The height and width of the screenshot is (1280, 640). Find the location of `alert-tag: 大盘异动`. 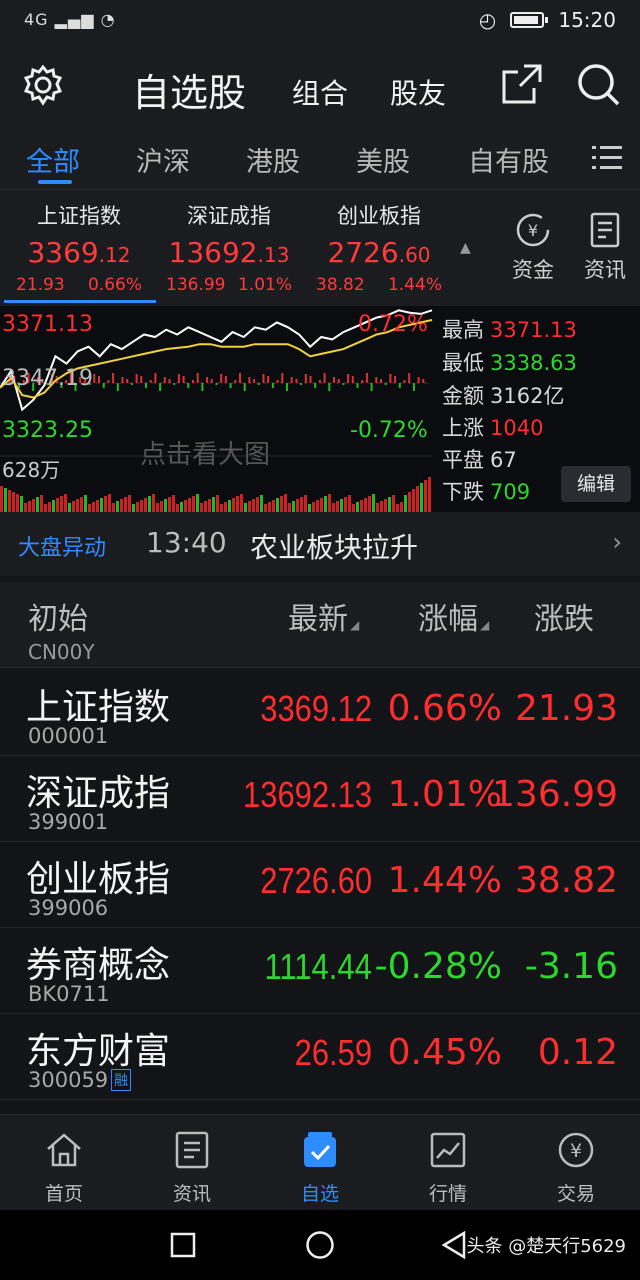

alert-tag: 大盘异动 is located at coordinates (62, 548).